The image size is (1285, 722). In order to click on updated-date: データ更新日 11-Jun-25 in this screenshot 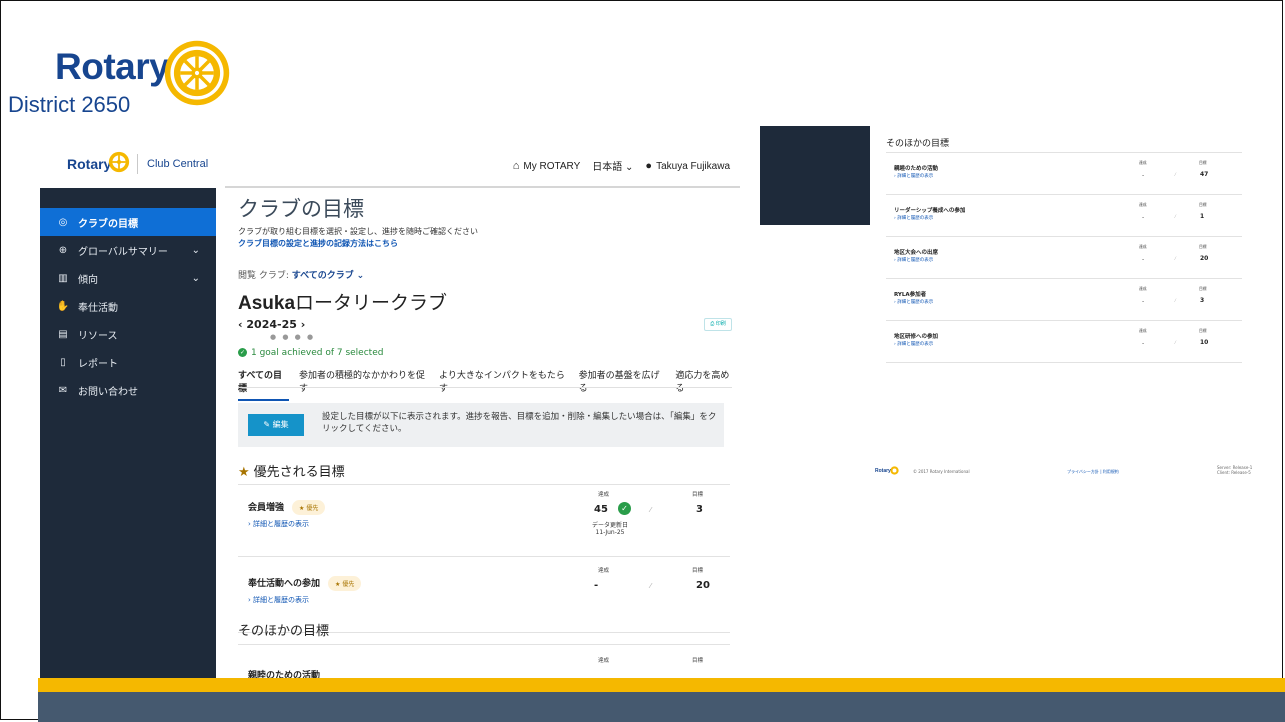, I will do `click(610, 529)`.